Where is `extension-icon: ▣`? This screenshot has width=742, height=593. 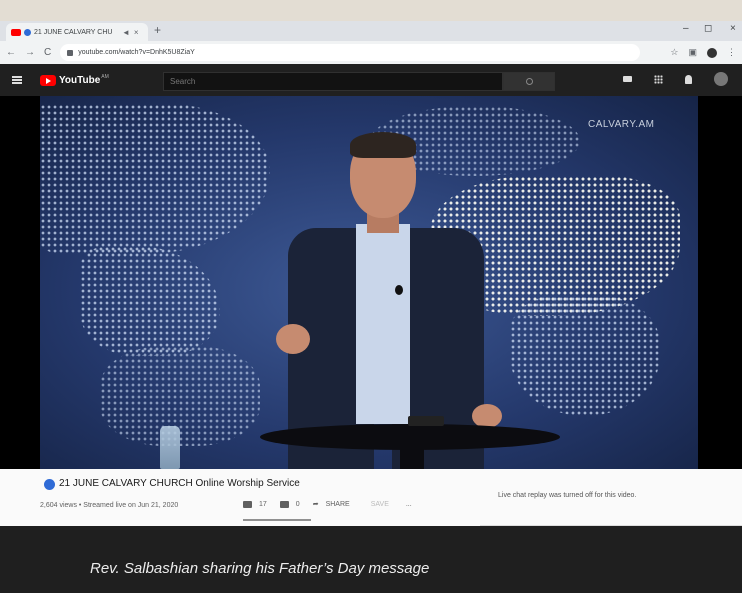
extension-icon: ▣ is located at coordinates (692, 52).